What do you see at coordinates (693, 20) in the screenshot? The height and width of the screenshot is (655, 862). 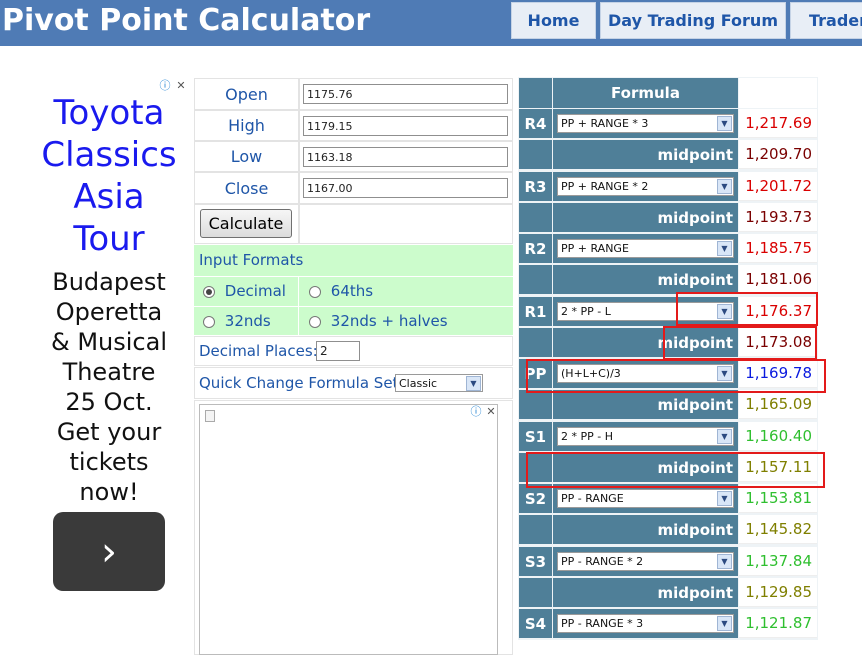 I see `nav-day-trading-forum: Day Trading Forum` at bounding box center [693, 20].